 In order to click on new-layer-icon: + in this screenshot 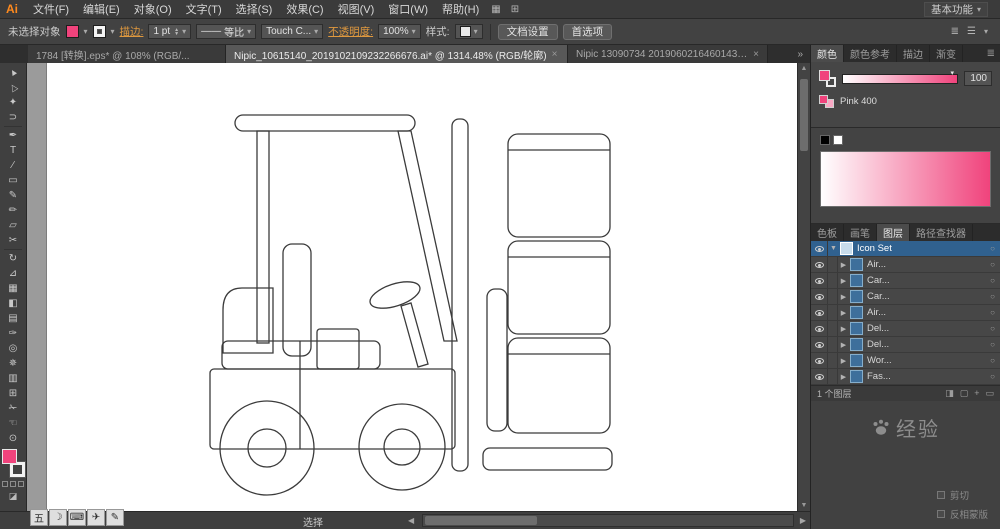, I will do `click(976, 393)`.